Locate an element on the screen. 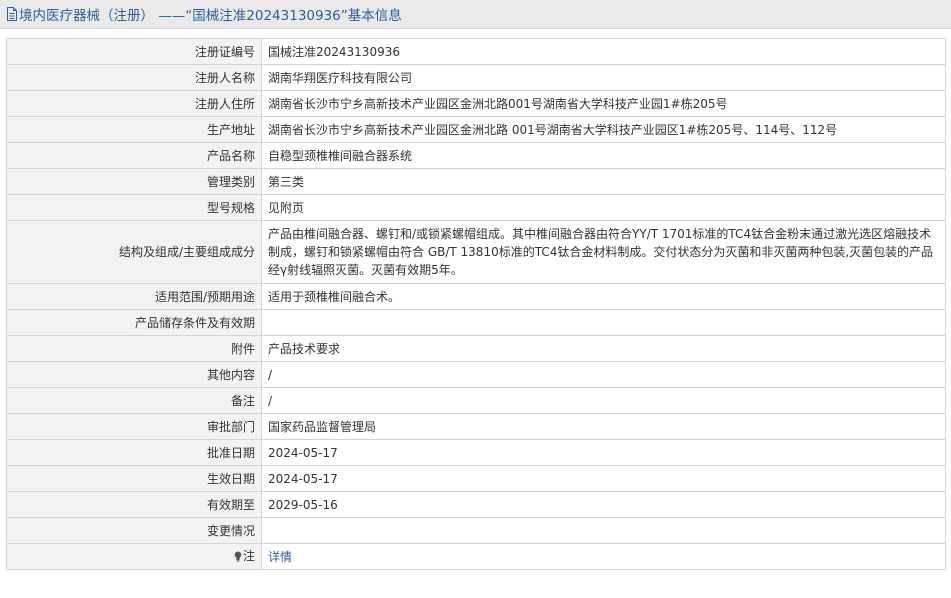 Image resolution: width=951 pixels, height=598 pixels. table-row: 生效日期 2024-05-17 is located at coordinates (476, 478).